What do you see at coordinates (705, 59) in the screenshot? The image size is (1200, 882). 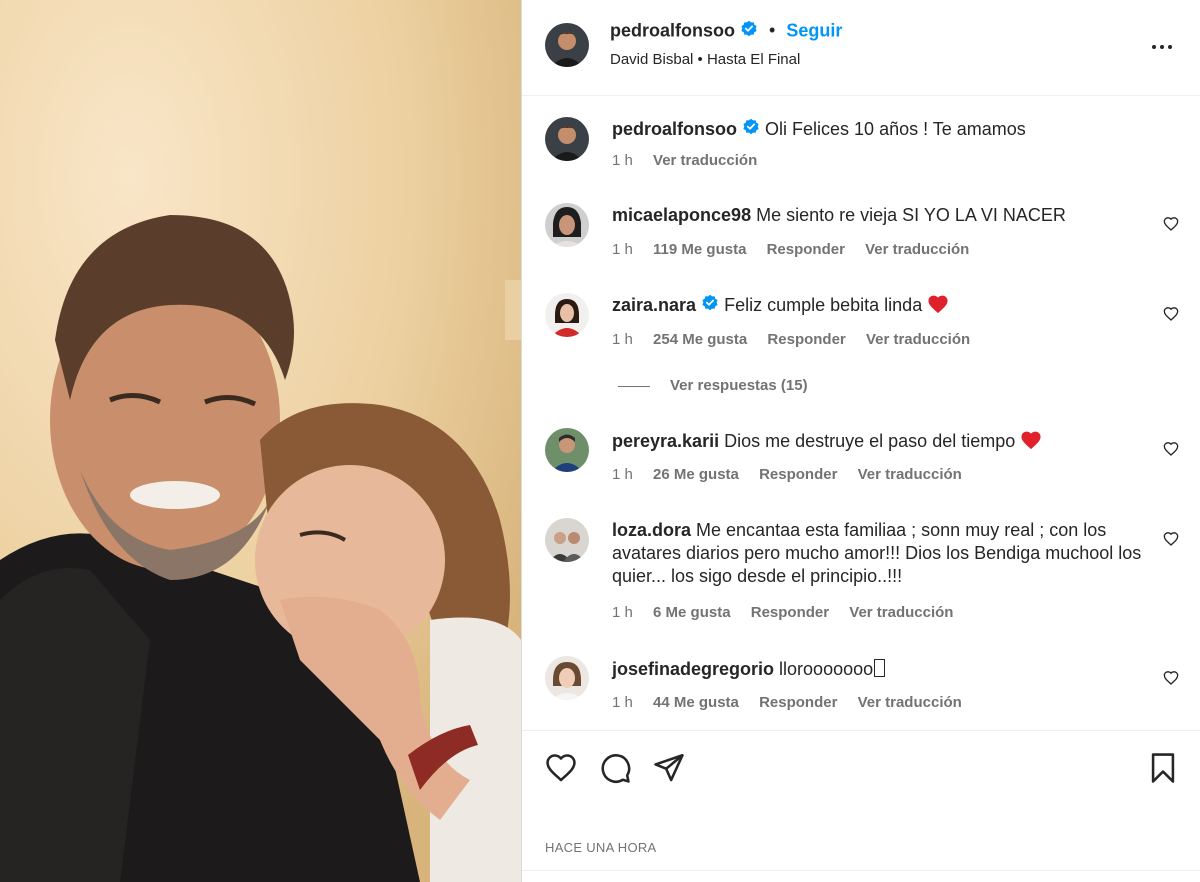 I see `audio-track: David Bisbal • Hasta El Final` at bounding box center [705, 59].